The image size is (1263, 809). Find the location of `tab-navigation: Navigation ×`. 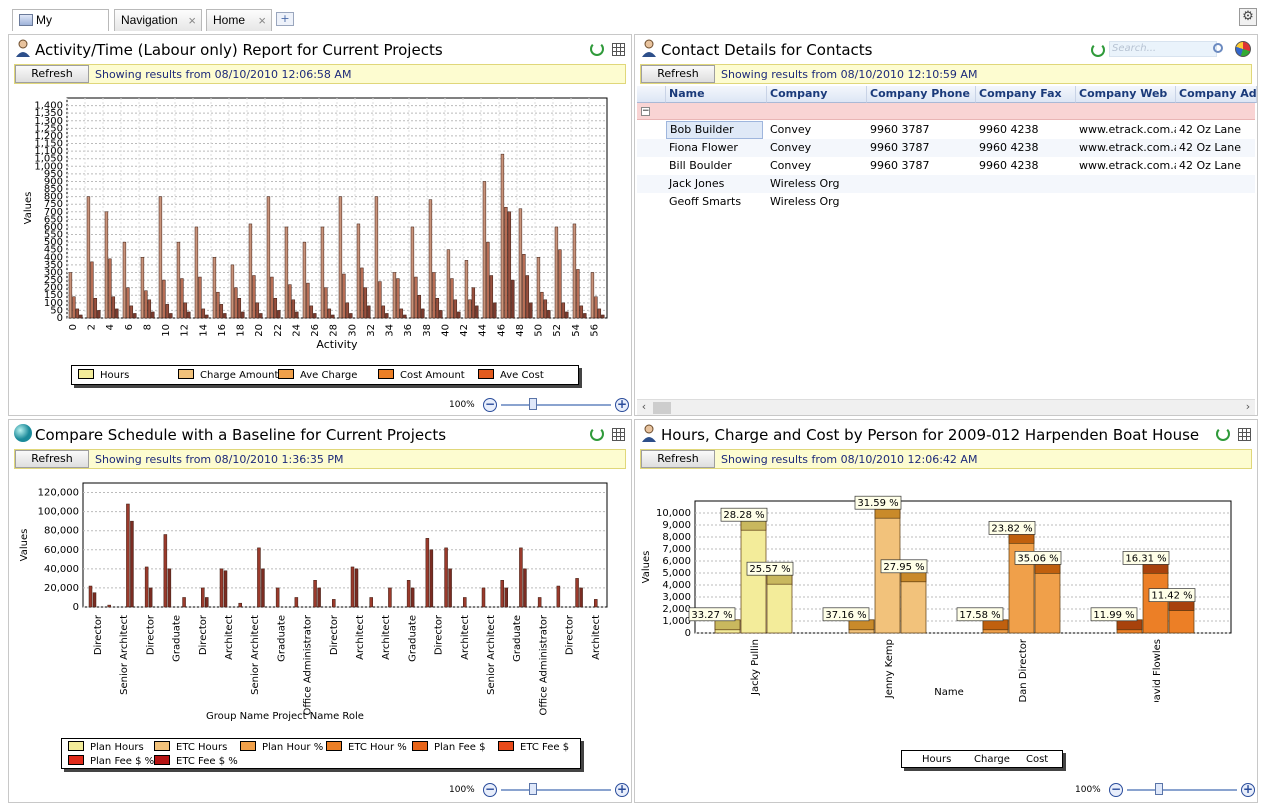

tab-navigation: Navigation × is located at coordinates (158, 20).